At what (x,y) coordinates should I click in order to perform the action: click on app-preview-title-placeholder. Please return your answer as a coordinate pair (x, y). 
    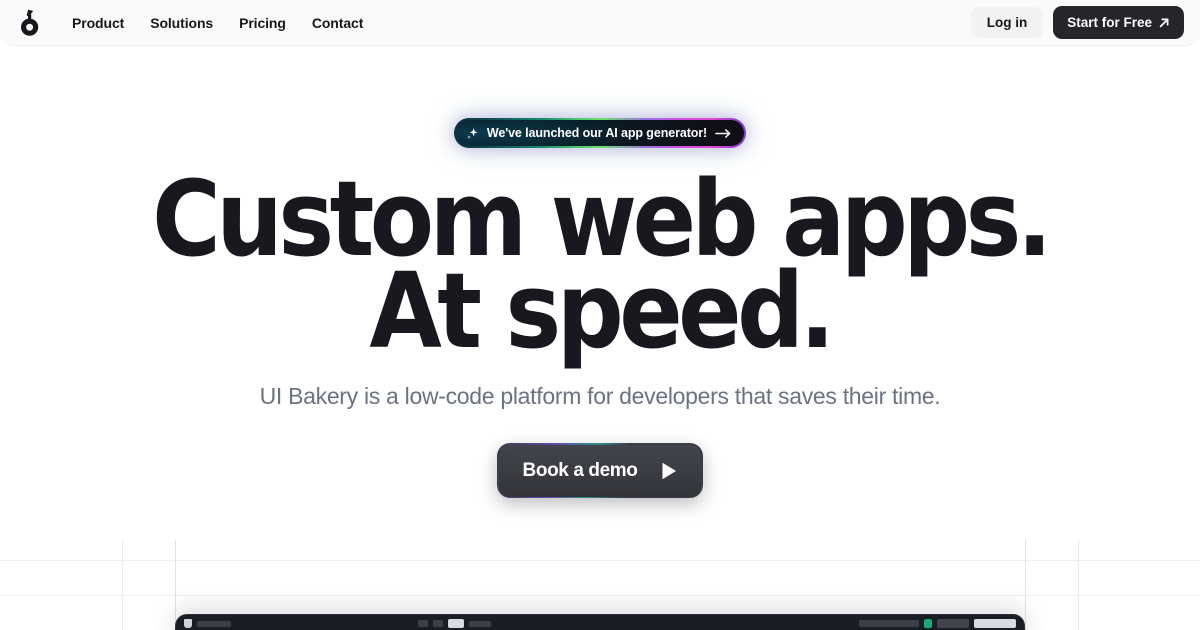
    Looking at the image, I should click on (214, 623).